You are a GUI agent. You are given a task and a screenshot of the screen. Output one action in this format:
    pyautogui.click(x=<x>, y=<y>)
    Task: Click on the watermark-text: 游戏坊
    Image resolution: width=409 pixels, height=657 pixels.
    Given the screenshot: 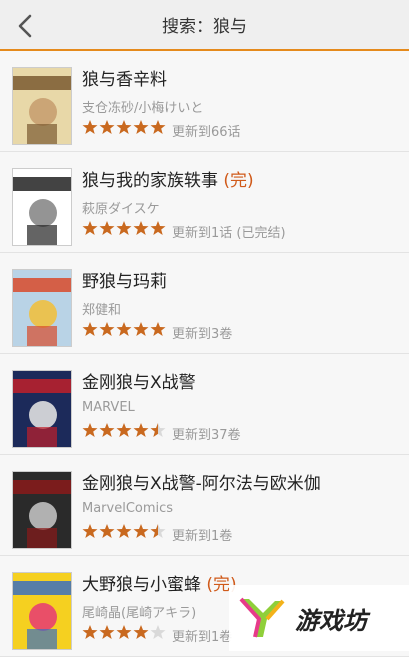 What is the action you would take?
    pyautogui.click(x=331, y=620)
    